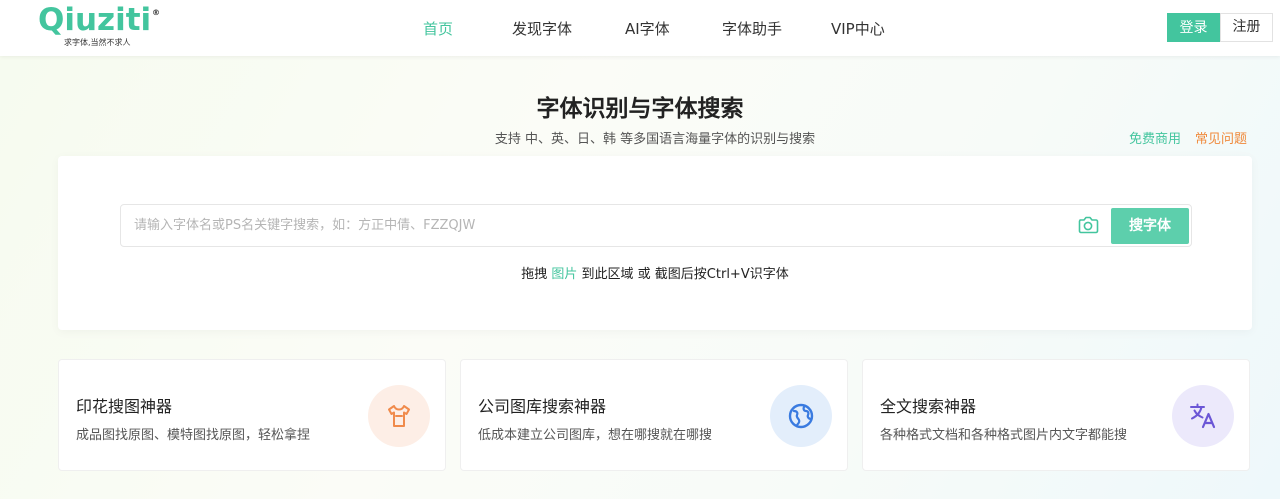 Image resolution: width=1280 pixels, height=499 pixels. I want to click on faq-link: 常见问题, so click(1221, 137).